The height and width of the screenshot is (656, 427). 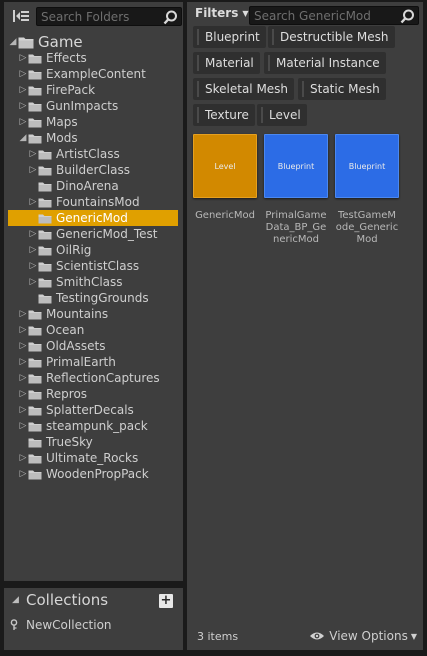 I want to click on folder-search-field, so click(x=109, y=16).